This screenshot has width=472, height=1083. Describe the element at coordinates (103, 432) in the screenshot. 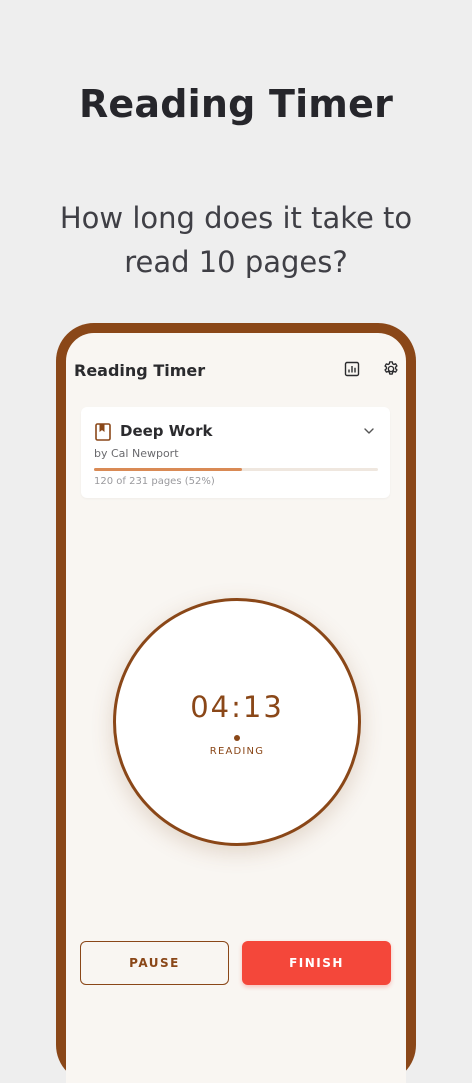

I see `book-icon` at that location.